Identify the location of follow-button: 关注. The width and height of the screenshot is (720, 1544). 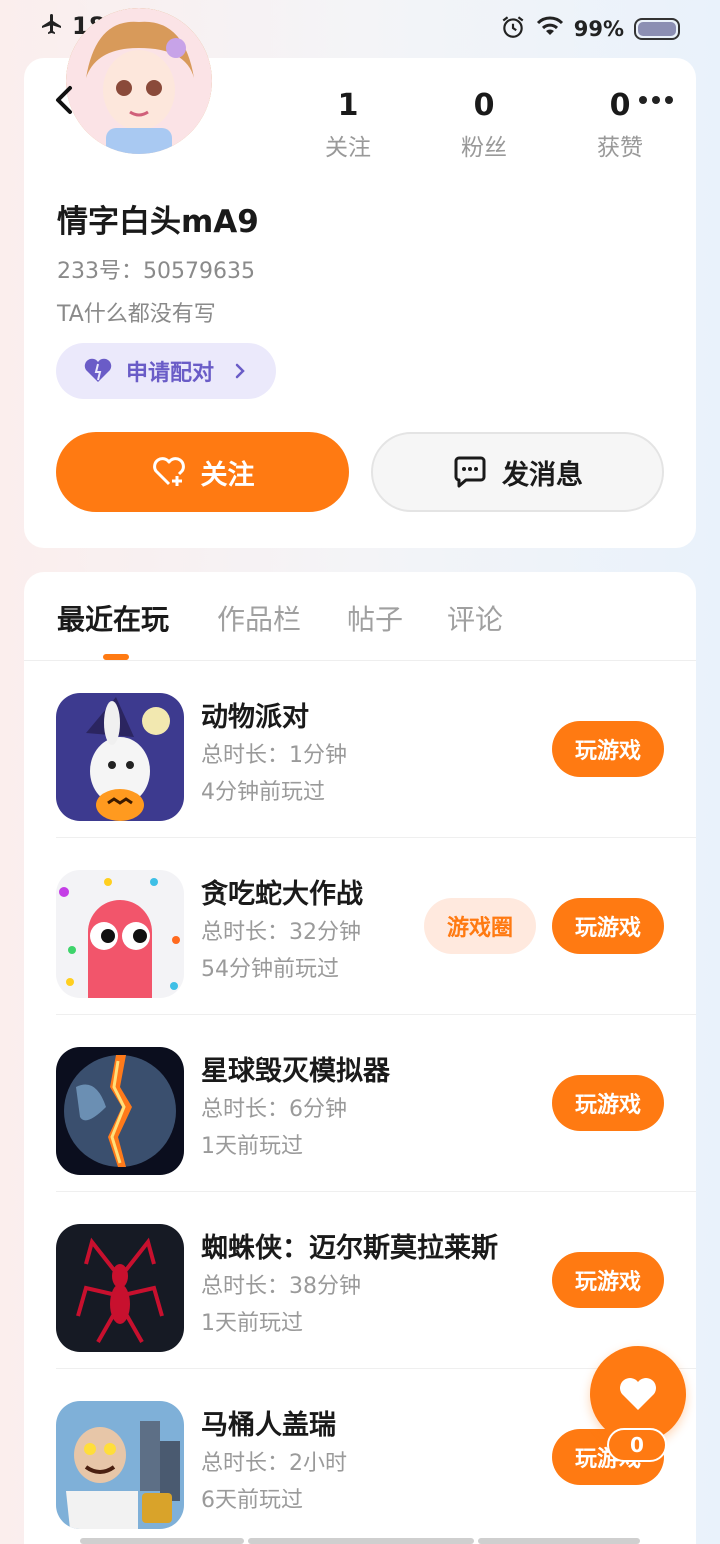
(202, 472).